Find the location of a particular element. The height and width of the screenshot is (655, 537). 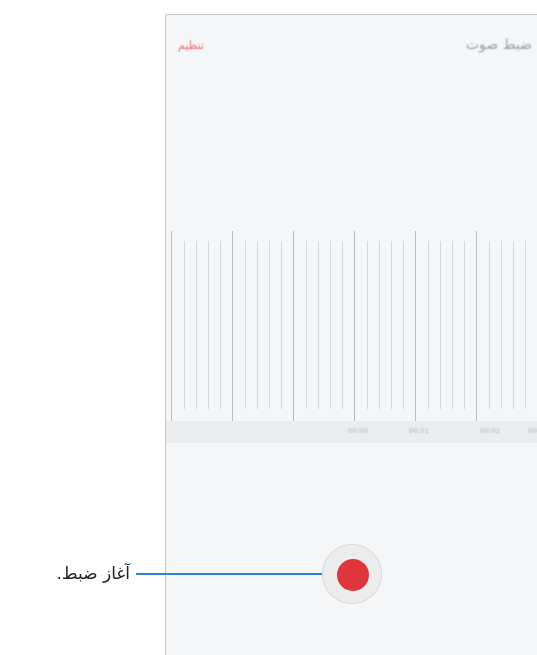

time-label: 00:03 is located at coordinates (532, 431).